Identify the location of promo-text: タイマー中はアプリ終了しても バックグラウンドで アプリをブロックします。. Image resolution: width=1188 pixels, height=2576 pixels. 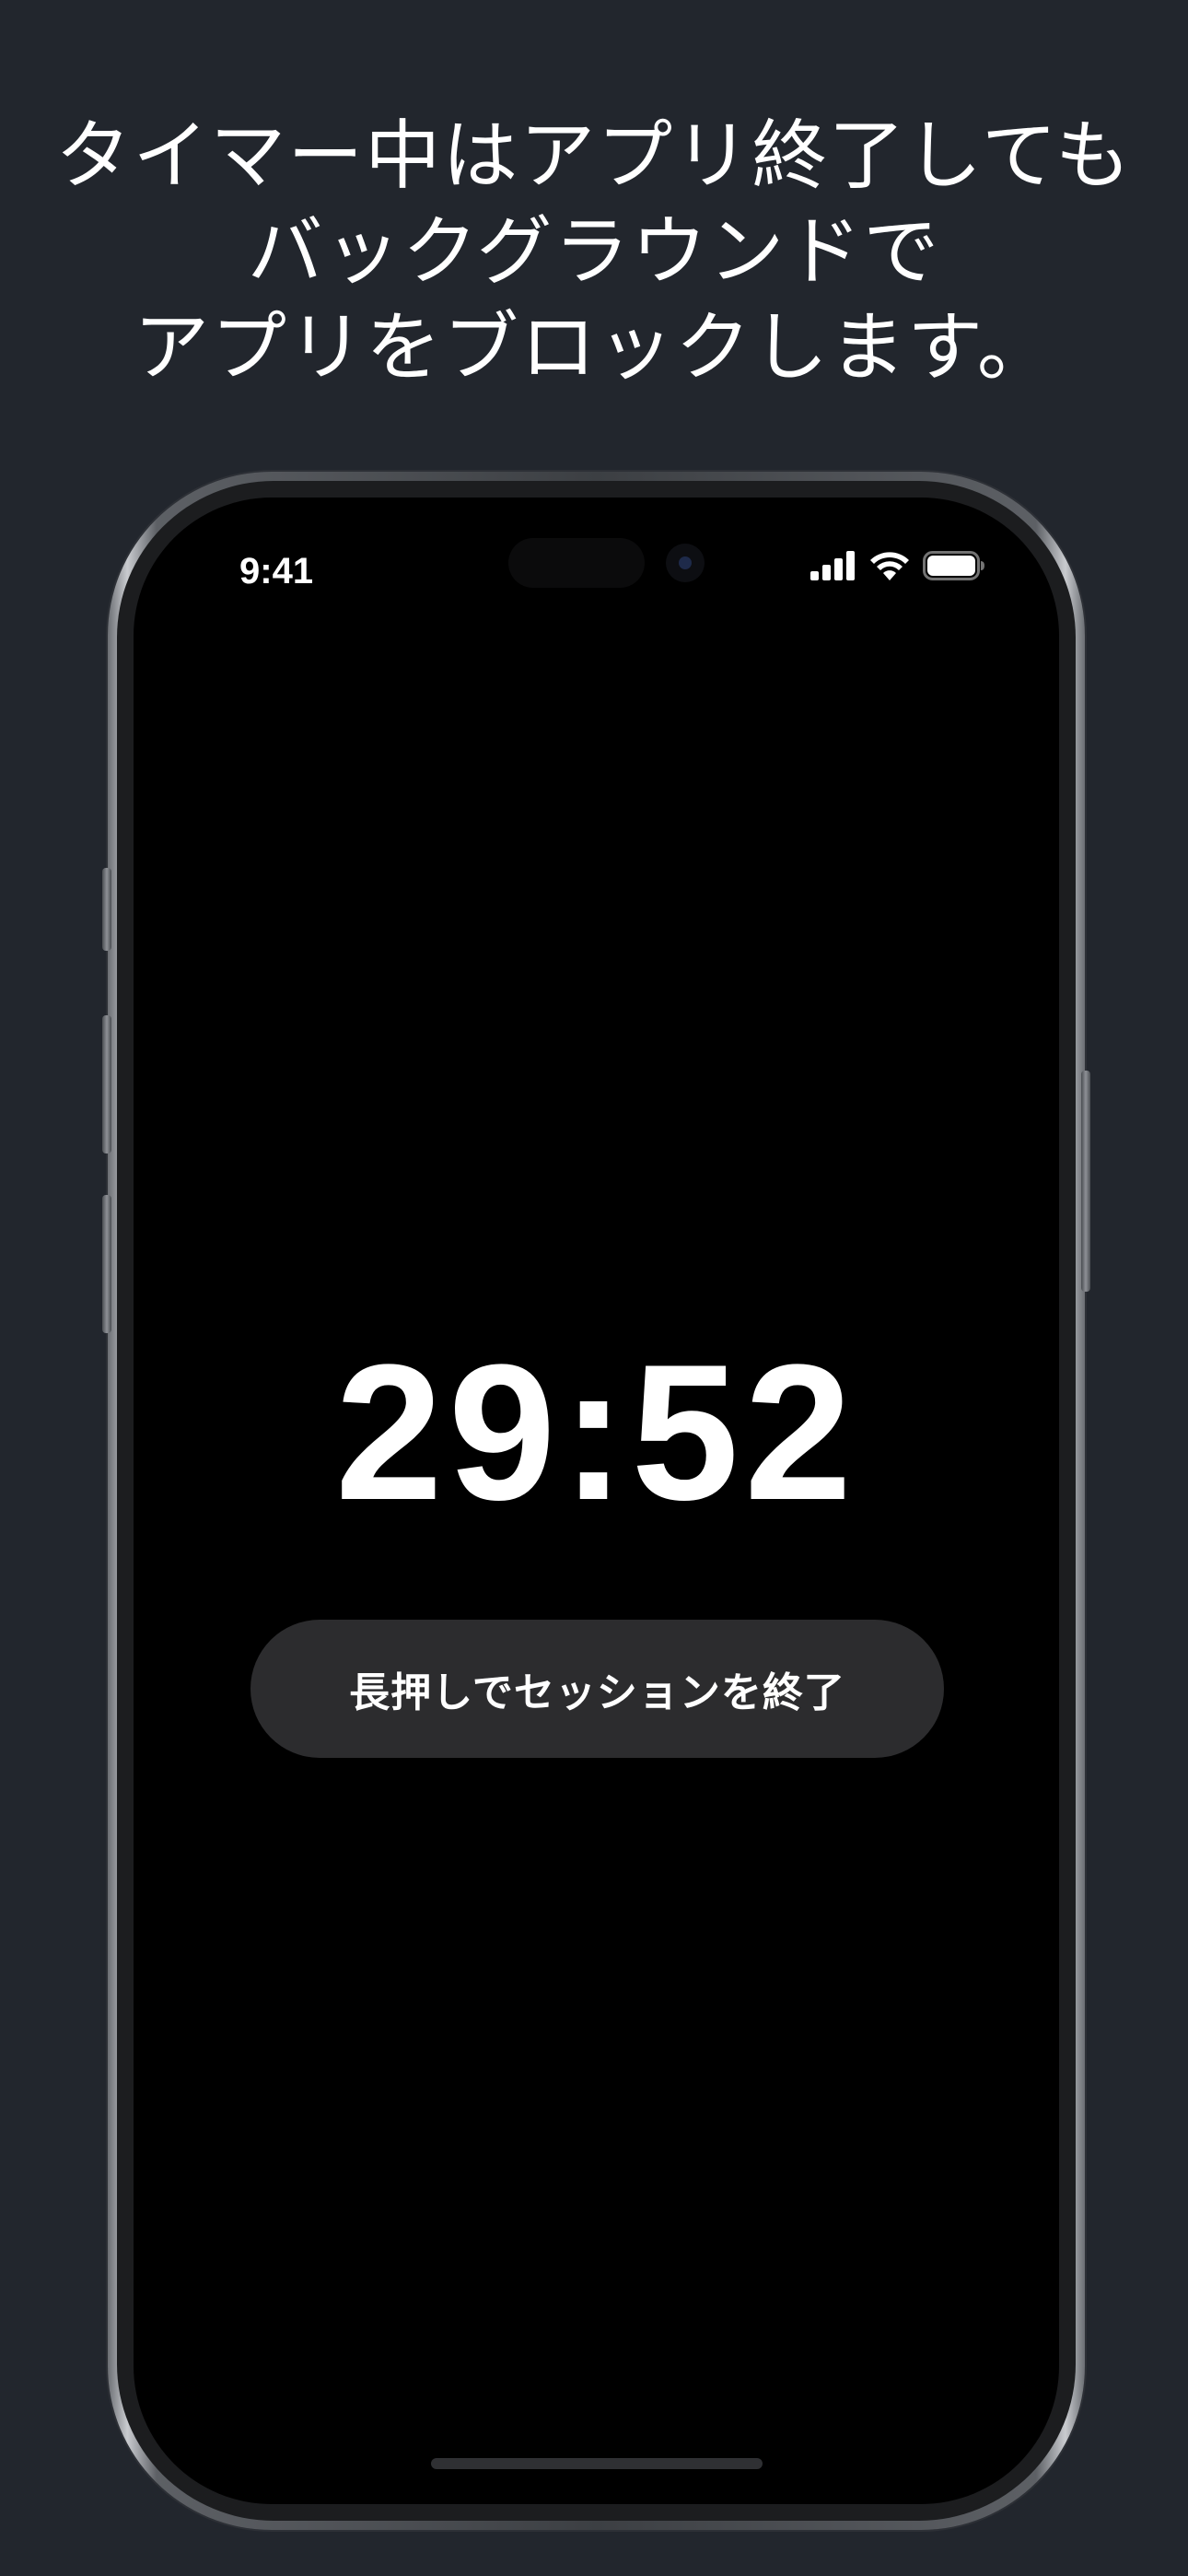
(594, 252).